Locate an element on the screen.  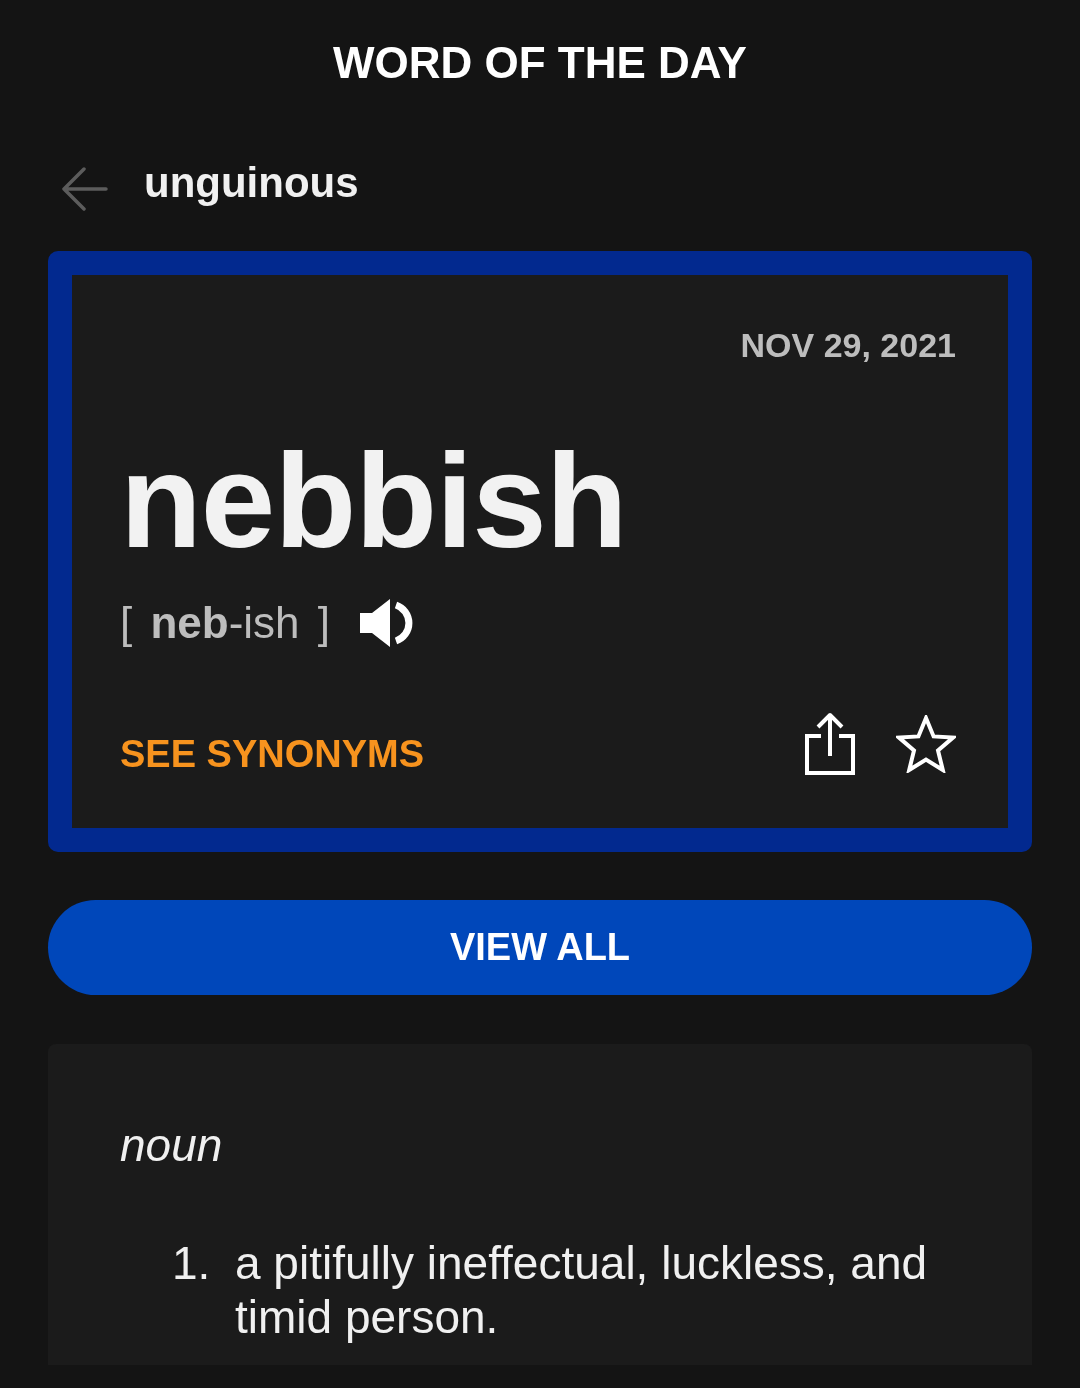
part-of-speech: noun is located at coordinates (171, 1145).